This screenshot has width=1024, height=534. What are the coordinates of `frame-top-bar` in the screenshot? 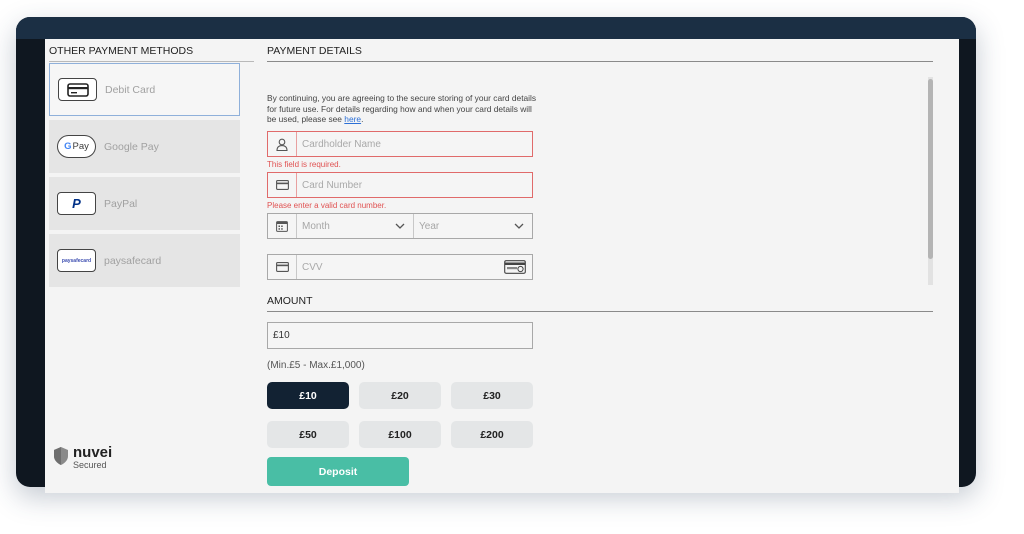 It's located at (496, 28).